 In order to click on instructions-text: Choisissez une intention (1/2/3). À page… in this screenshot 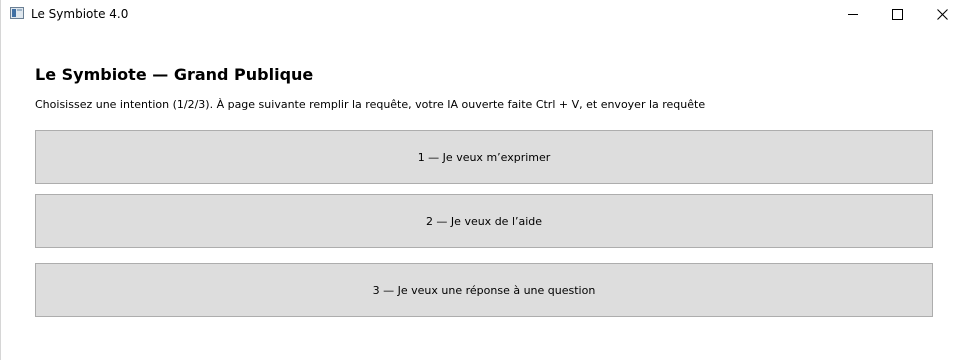, I will do `click(370, 104)`.